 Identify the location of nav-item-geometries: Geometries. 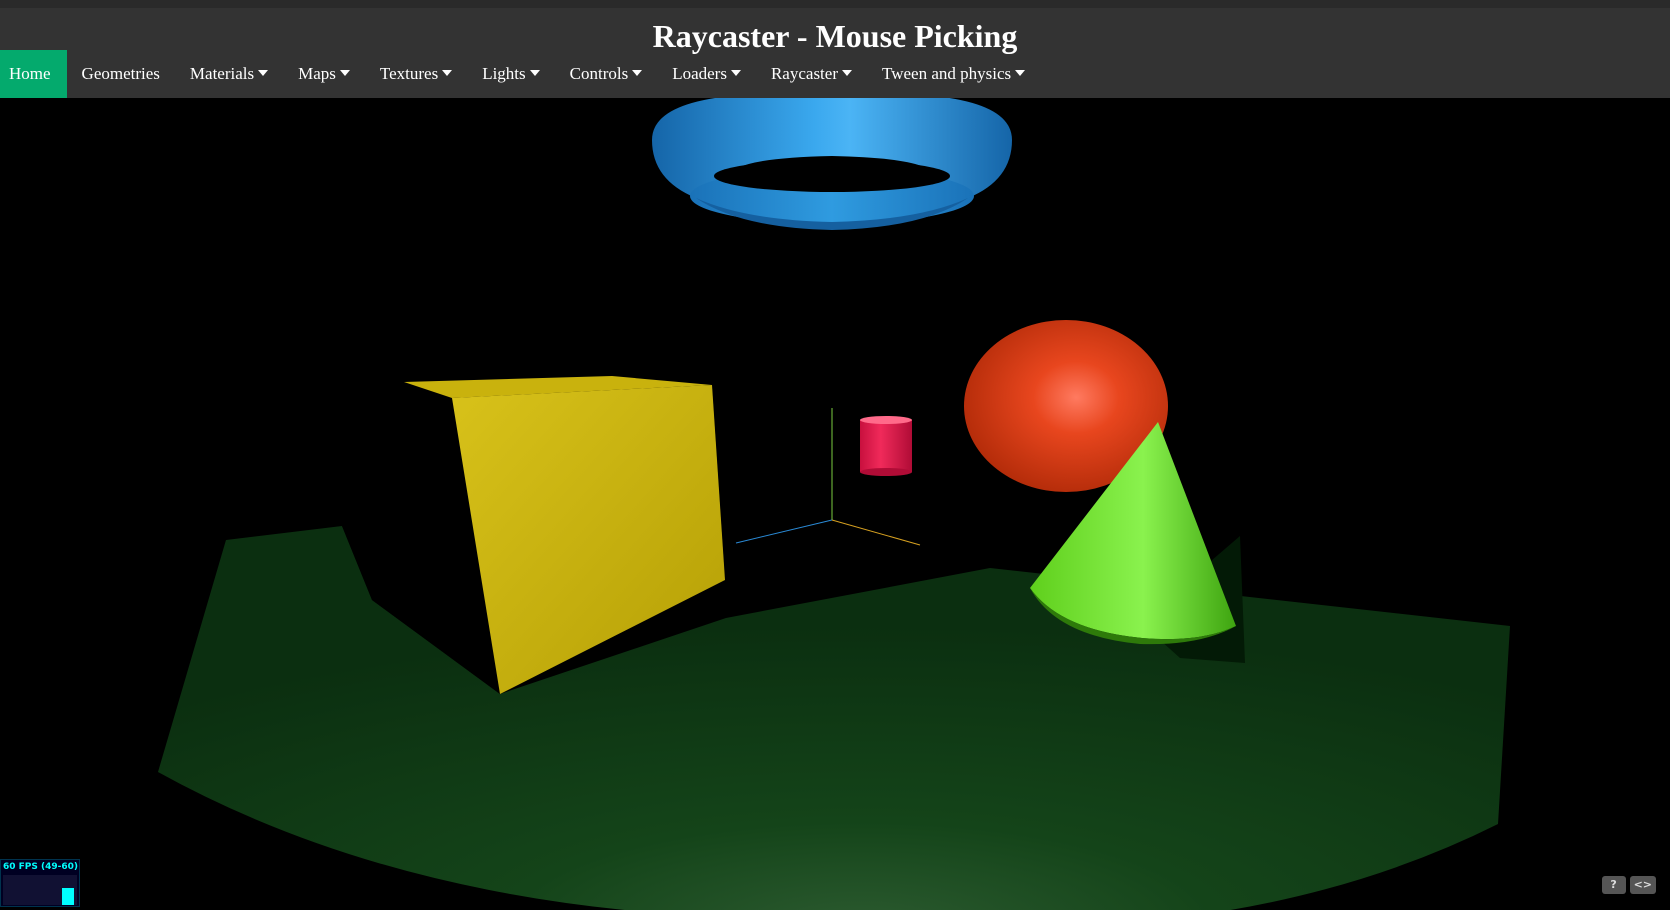
(121, 74).